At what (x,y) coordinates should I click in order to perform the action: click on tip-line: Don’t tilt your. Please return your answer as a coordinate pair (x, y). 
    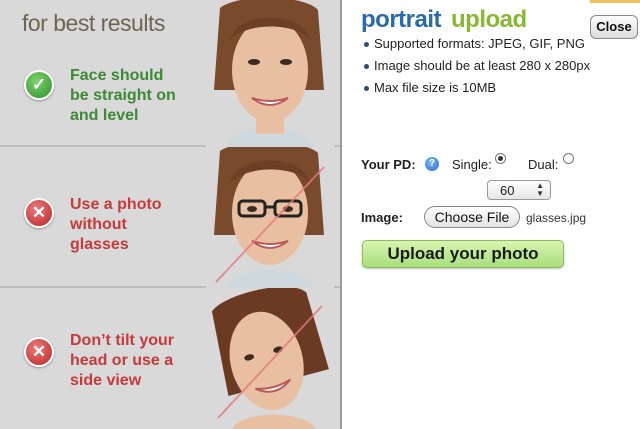
    Looking at the image, I should click on (122, 340).